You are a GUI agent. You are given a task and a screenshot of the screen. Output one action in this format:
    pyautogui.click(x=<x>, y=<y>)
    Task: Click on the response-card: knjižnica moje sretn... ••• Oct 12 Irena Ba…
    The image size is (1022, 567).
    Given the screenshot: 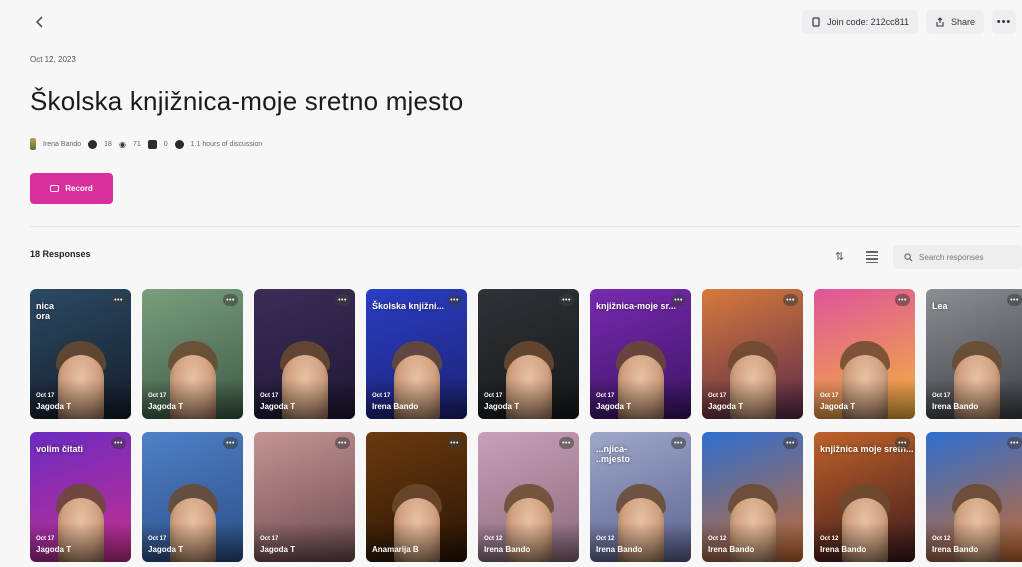 What is the action you would take?
    pyautogui.click(x=864, y=497)
    